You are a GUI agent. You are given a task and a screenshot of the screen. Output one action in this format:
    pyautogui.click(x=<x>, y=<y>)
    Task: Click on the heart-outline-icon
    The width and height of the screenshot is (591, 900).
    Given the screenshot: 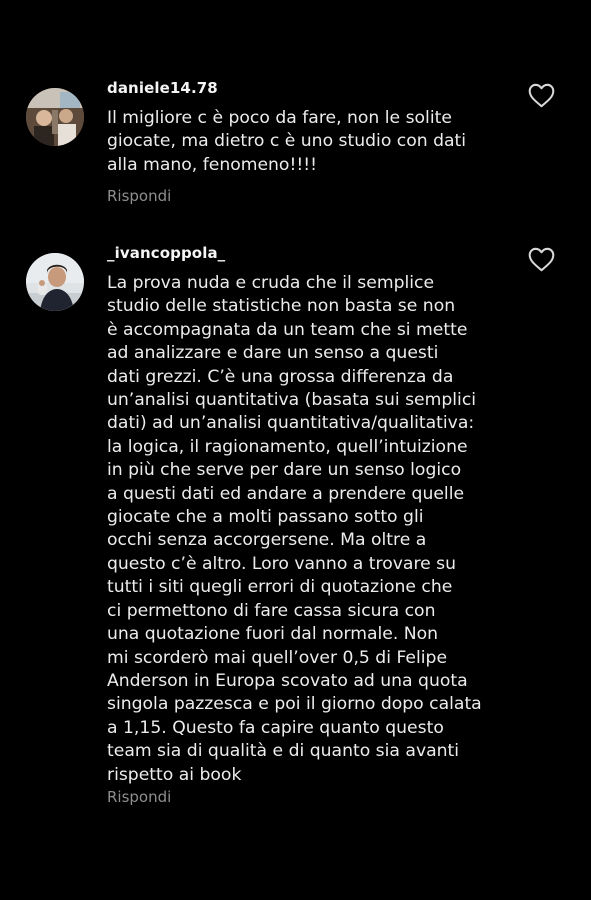 What is the action you would take?
    pyautogui.click(x=541, y=259)
    